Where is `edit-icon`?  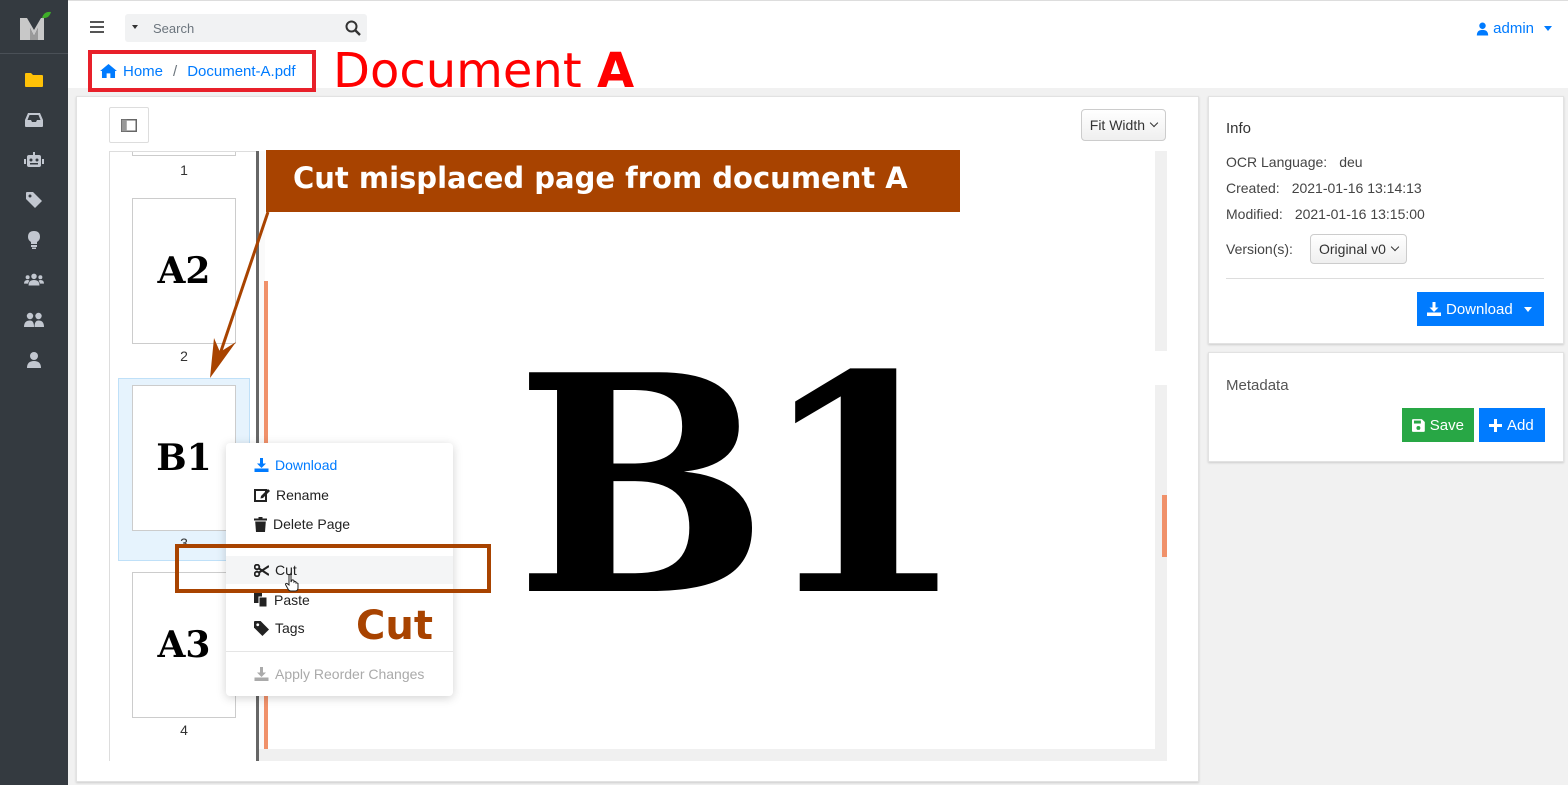
edit-icon is located at coordinates (262, 495).